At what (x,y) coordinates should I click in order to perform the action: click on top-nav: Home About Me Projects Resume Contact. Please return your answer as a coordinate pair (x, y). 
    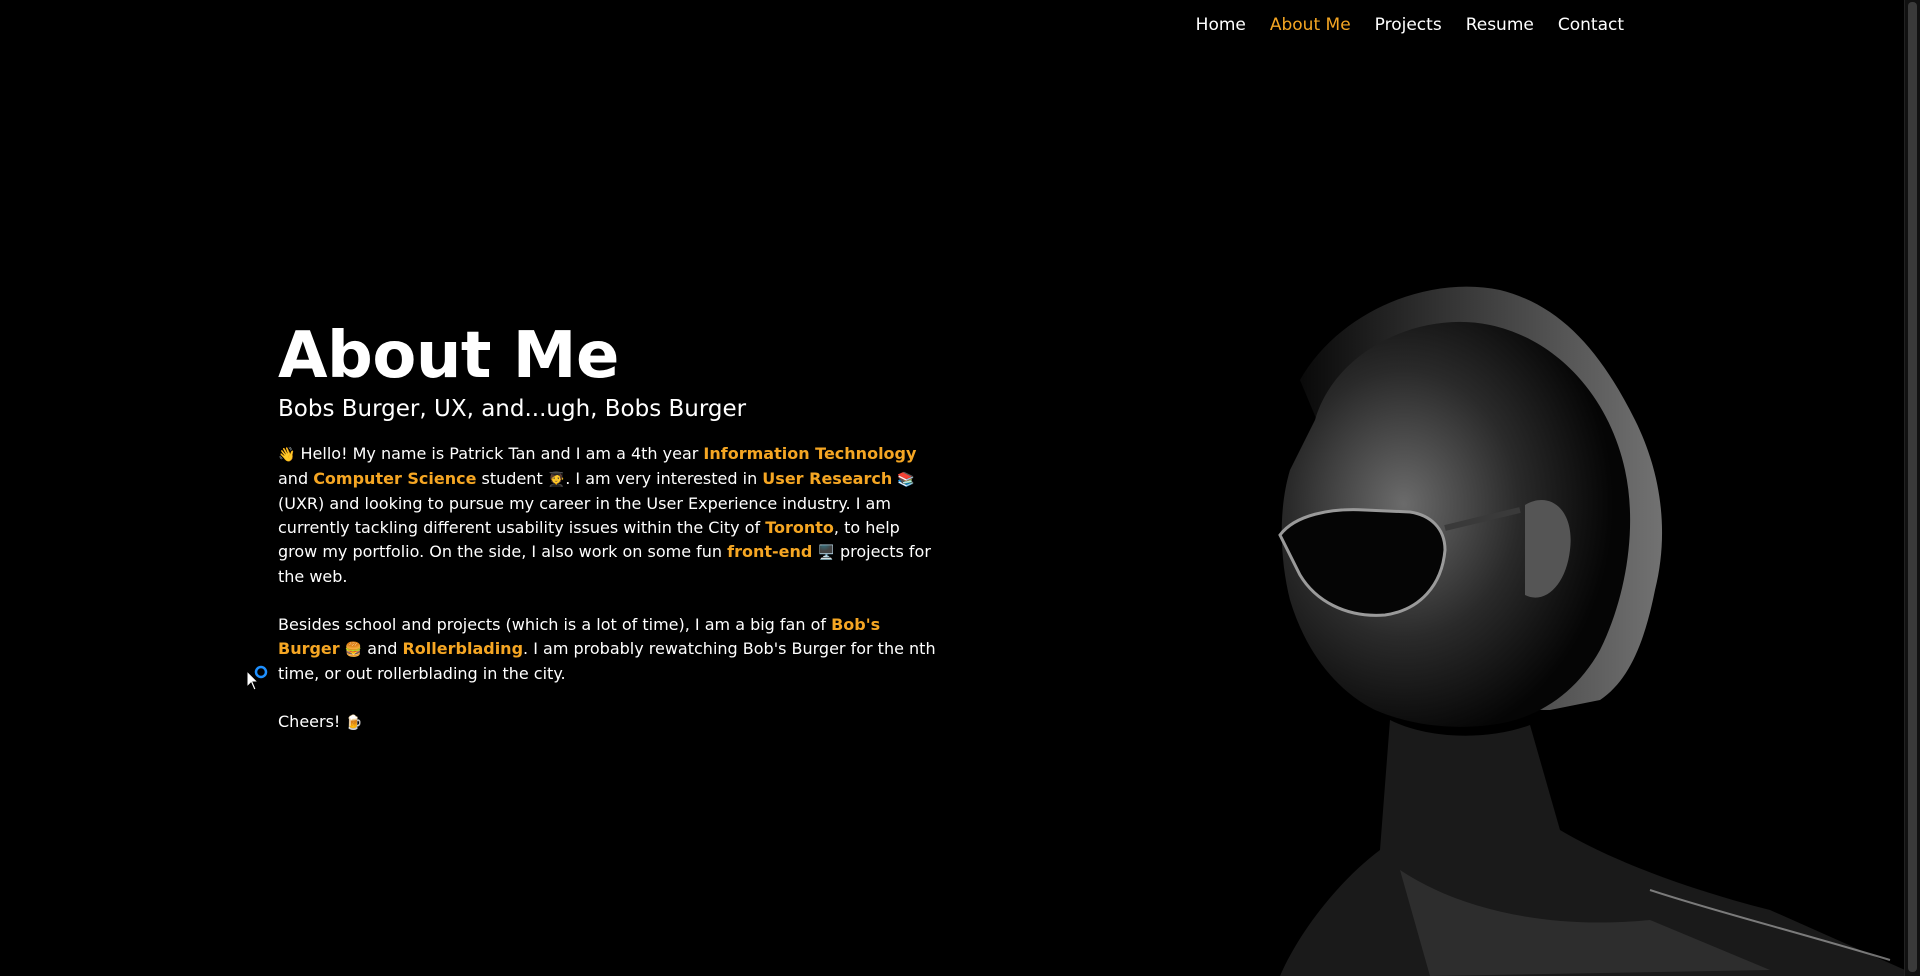
    Looking at the image, I should click on (1410, 25).